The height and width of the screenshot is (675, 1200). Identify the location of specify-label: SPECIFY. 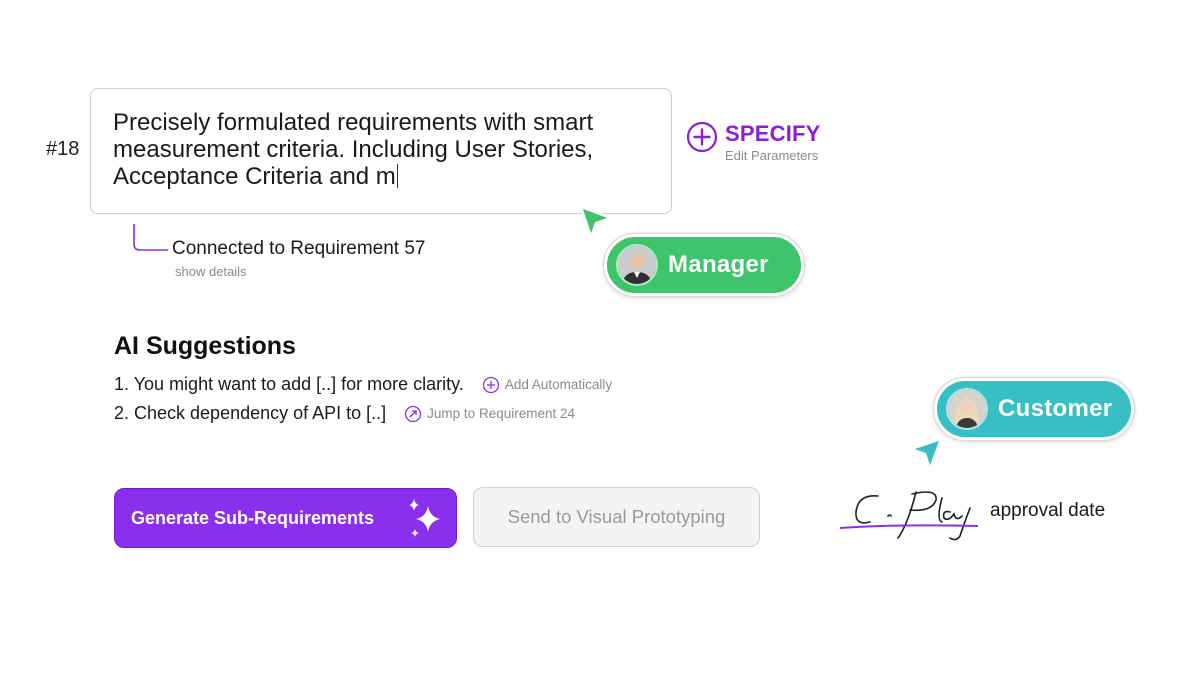
(773, 133).